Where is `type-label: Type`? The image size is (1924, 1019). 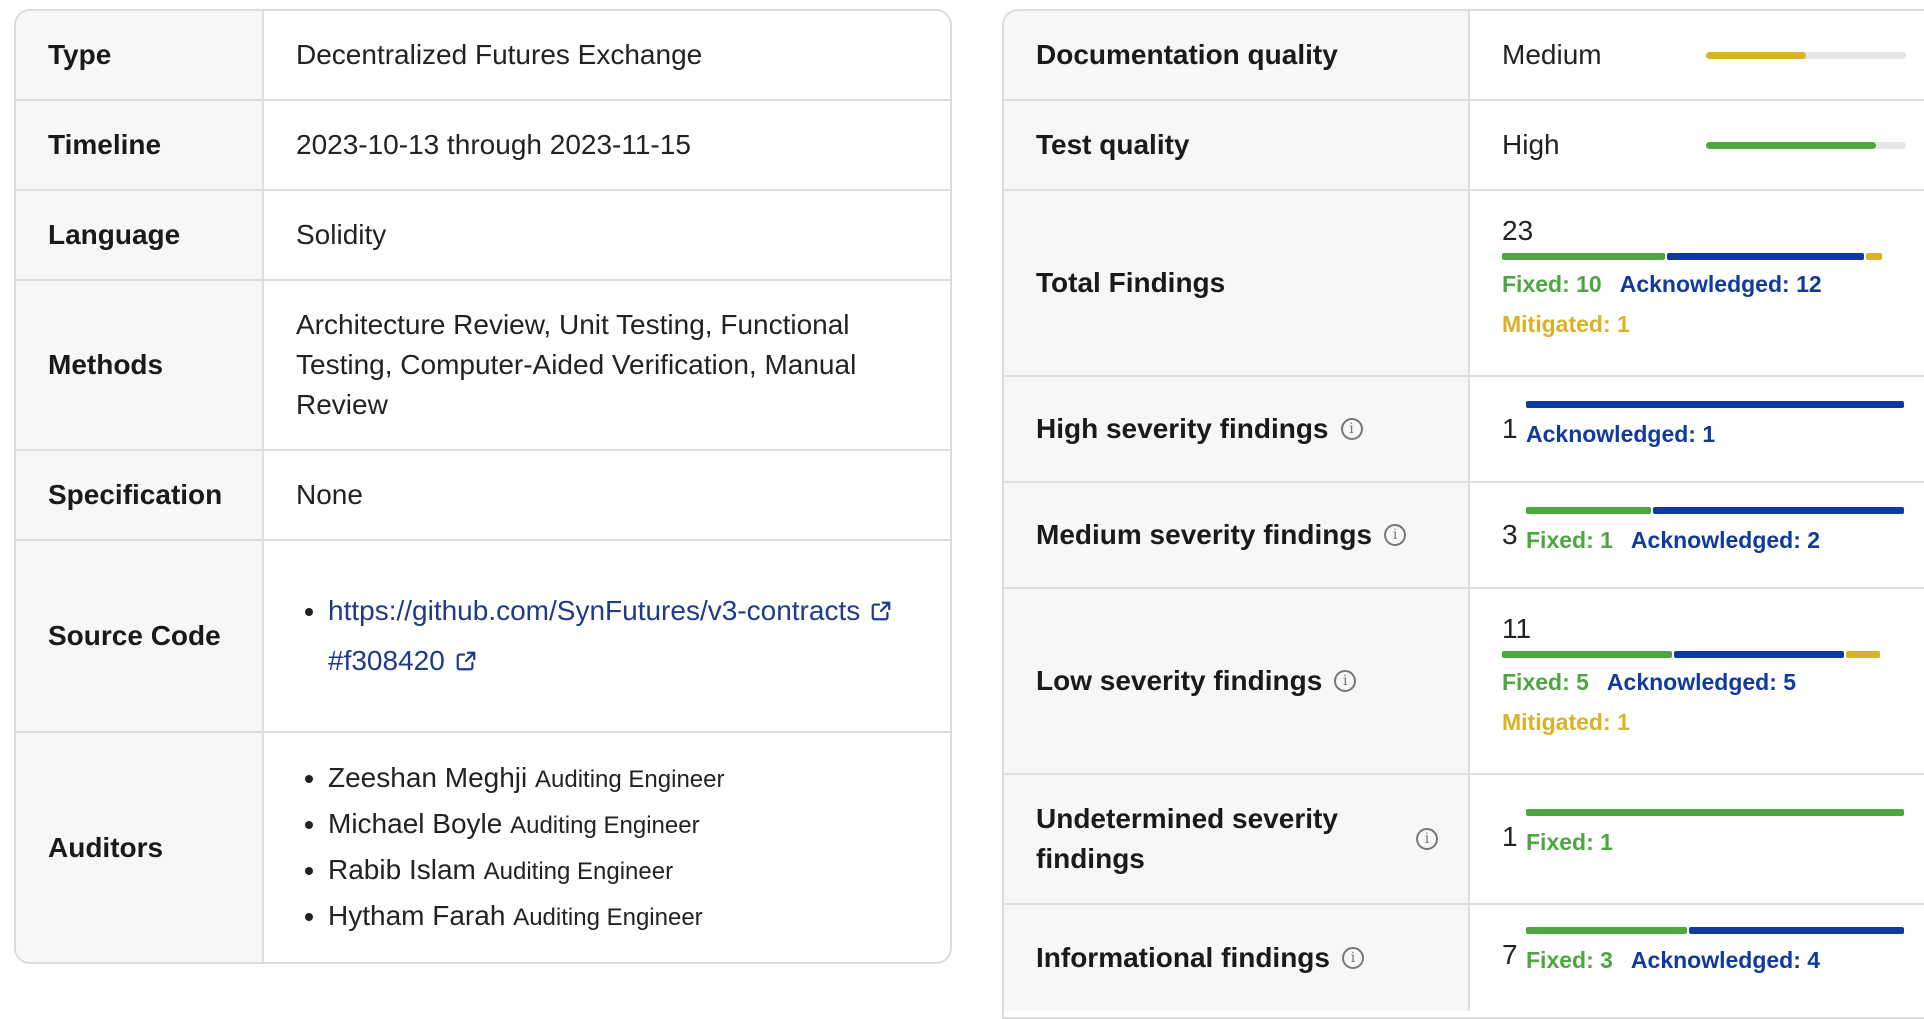
type-label: Type is located at coordinates (140, 55).